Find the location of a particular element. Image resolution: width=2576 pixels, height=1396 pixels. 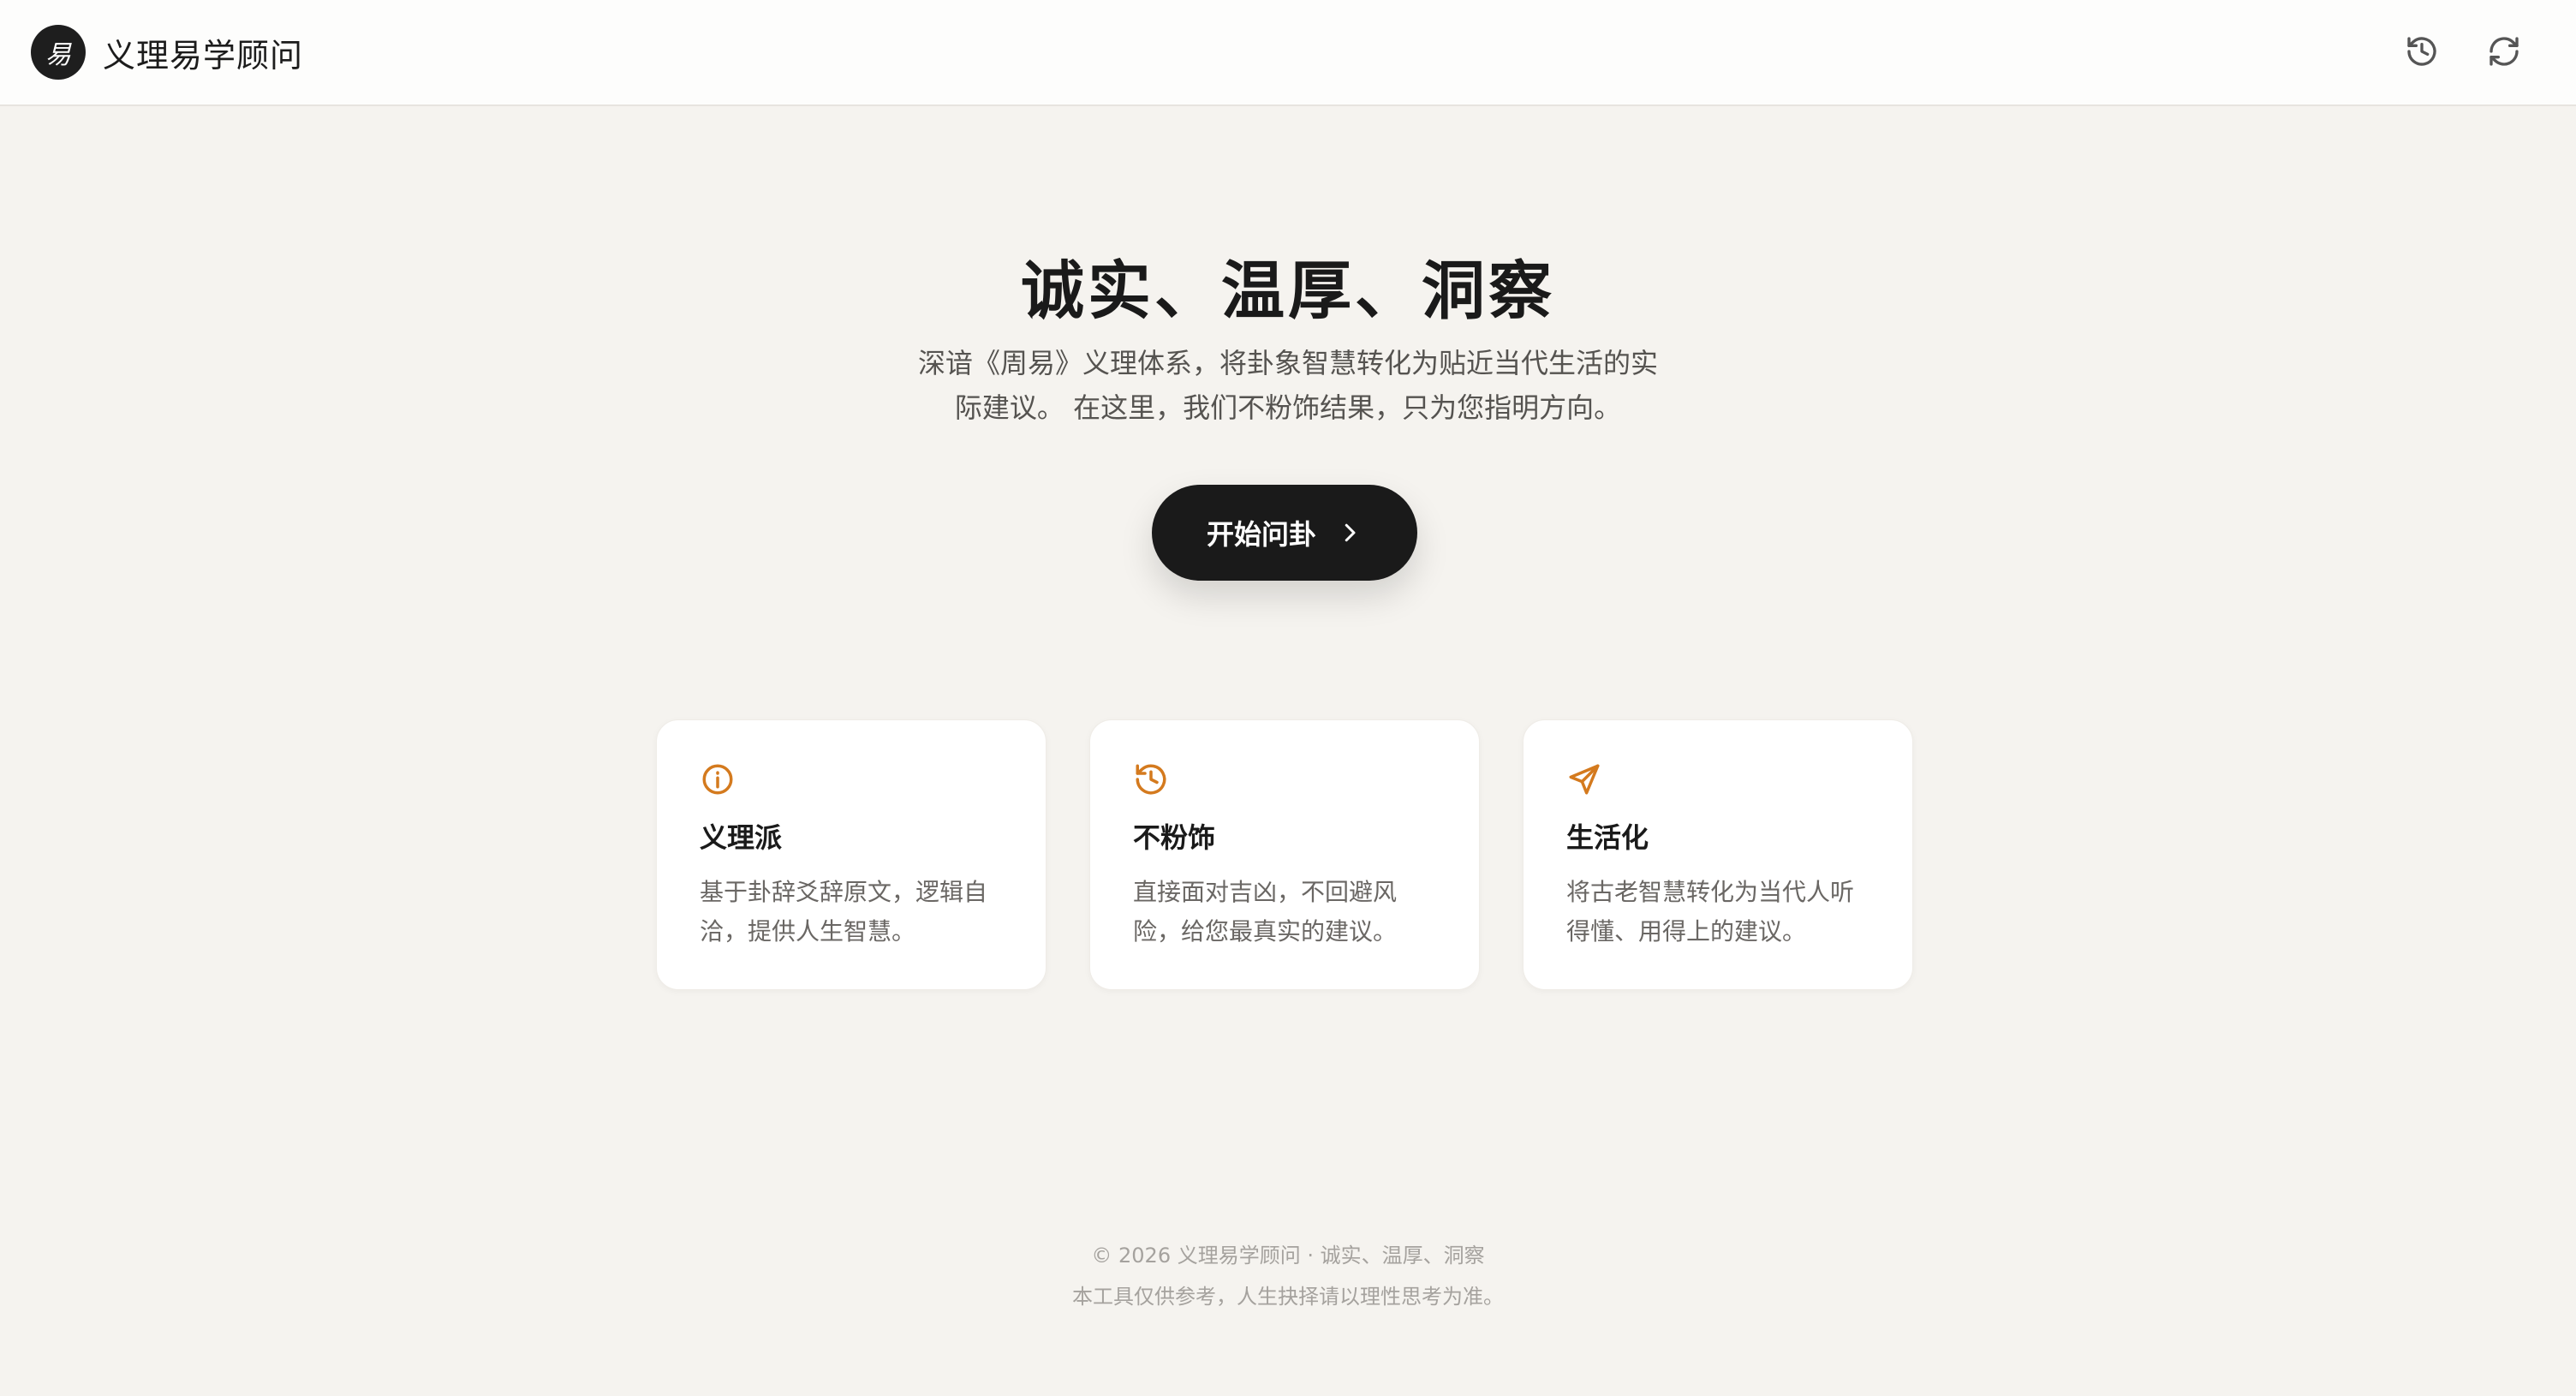

top-header: 易 义理易学顾问 is located at coordinates (1288, 53).